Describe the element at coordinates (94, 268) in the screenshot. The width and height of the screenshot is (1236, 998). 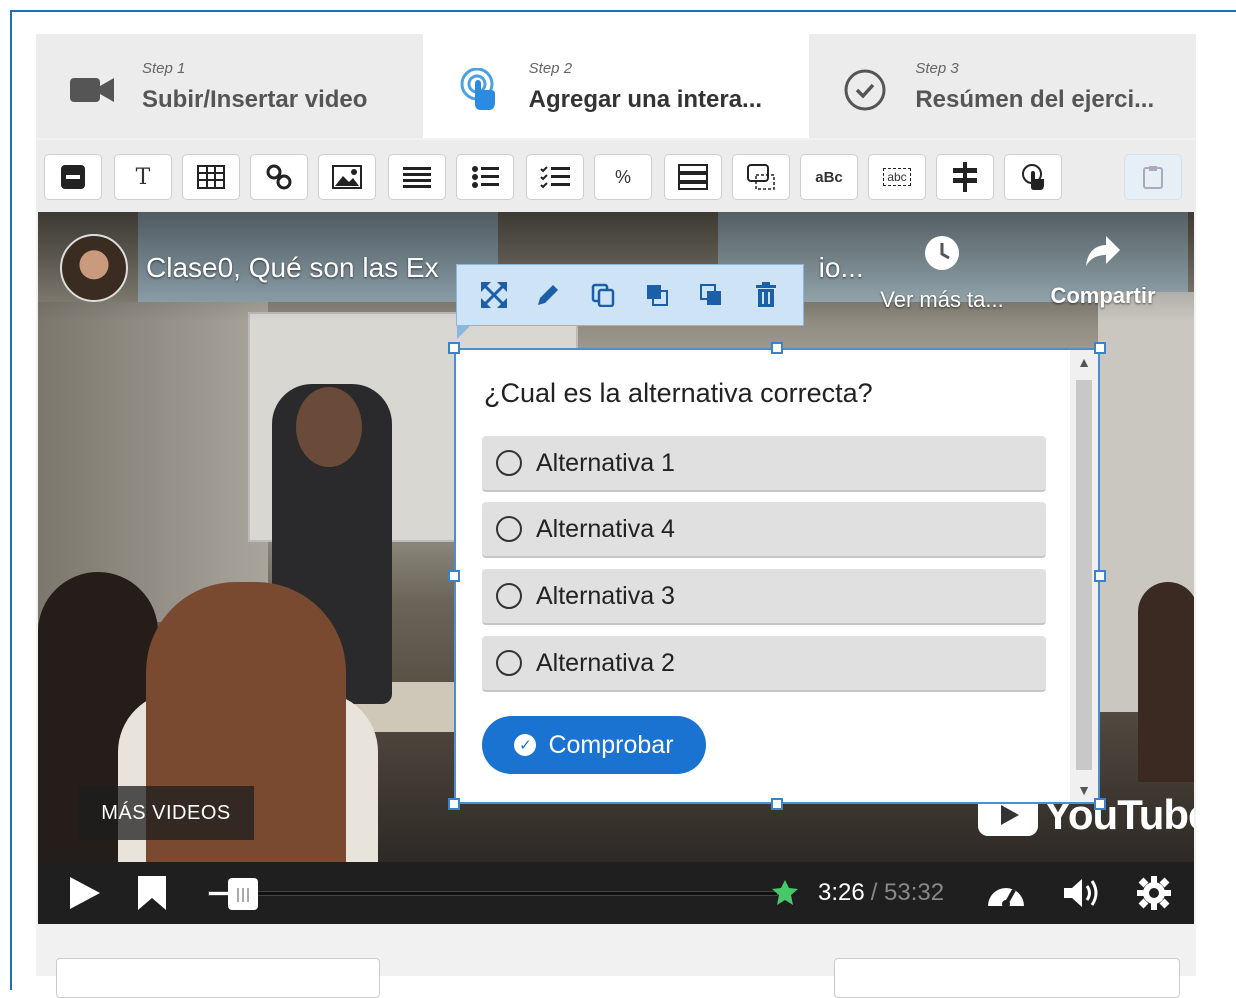
I see `channel-avatar` at that location.